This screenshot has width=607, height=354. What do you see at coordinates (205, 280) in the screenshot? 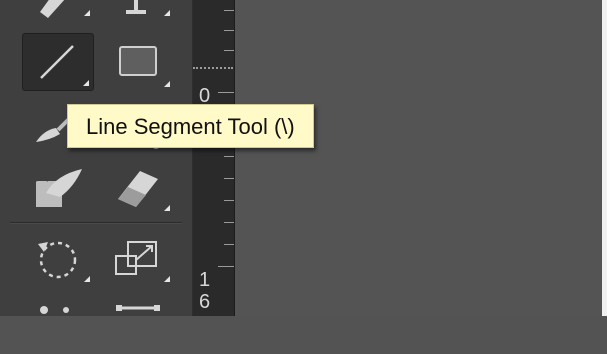
I see `ruler-label: 1` at bounding box center [205, 280].